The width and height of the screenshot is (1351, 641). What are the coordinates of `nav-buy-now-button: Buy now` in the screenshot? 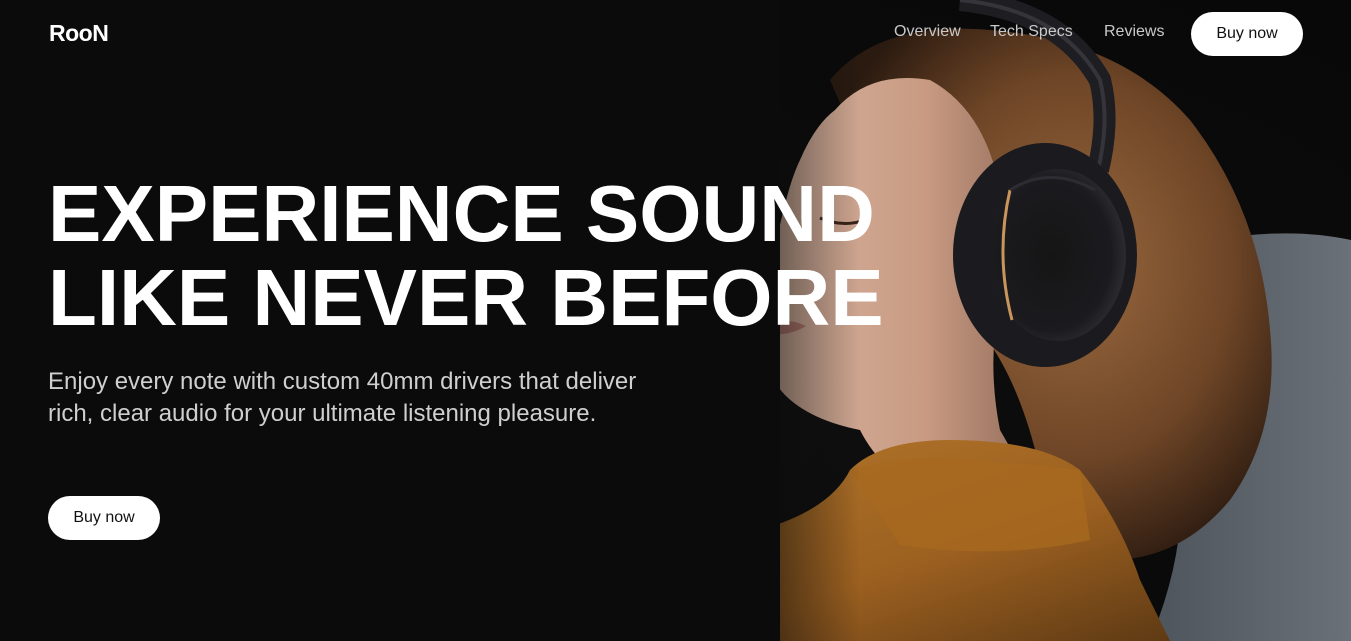 It's located at (1247, 34).